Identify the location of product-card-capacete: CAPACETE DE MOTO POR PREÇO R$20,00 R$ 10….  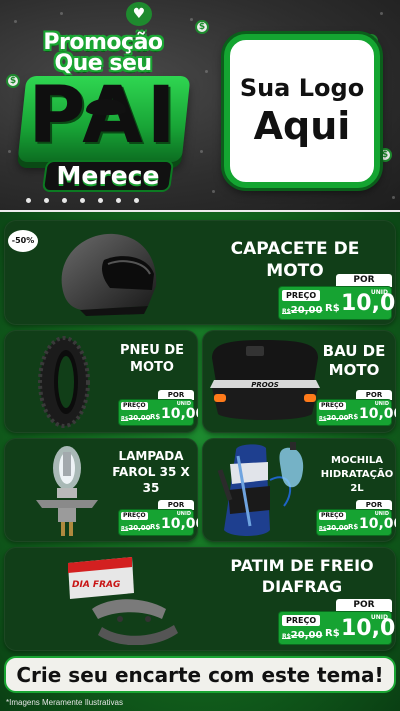
(200, 272).